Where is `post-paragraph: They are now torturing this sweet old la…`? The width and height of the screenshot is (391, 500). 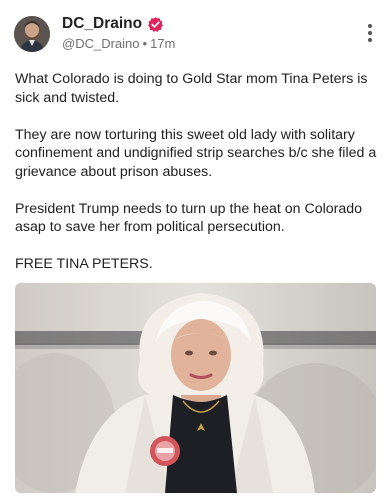 post-paragraph: They are now torturing this sweet old la… is located at coordinates (196, 153).